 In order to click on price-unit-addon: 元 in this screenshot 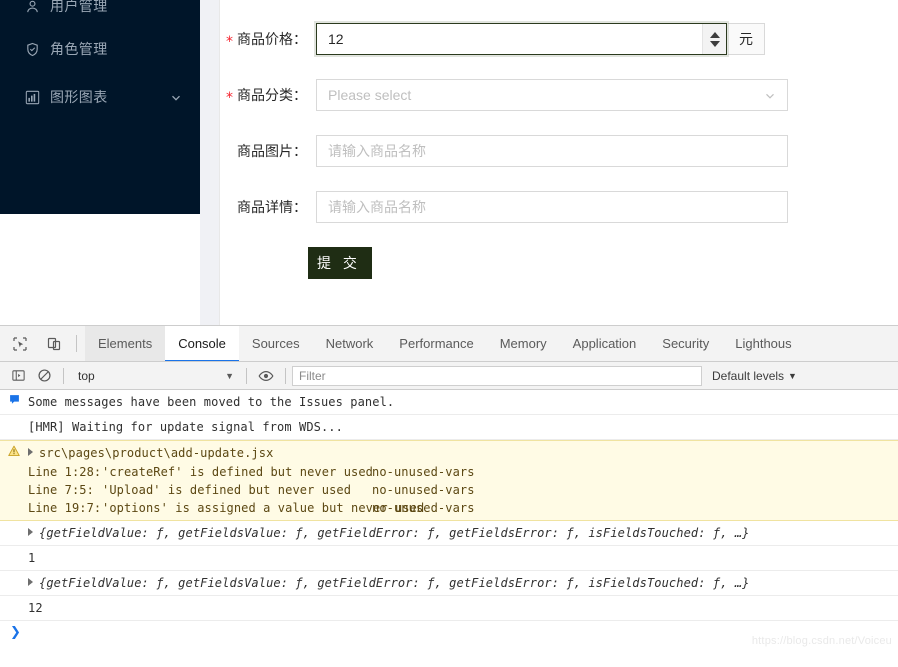, I will do `click(746, 39)`.